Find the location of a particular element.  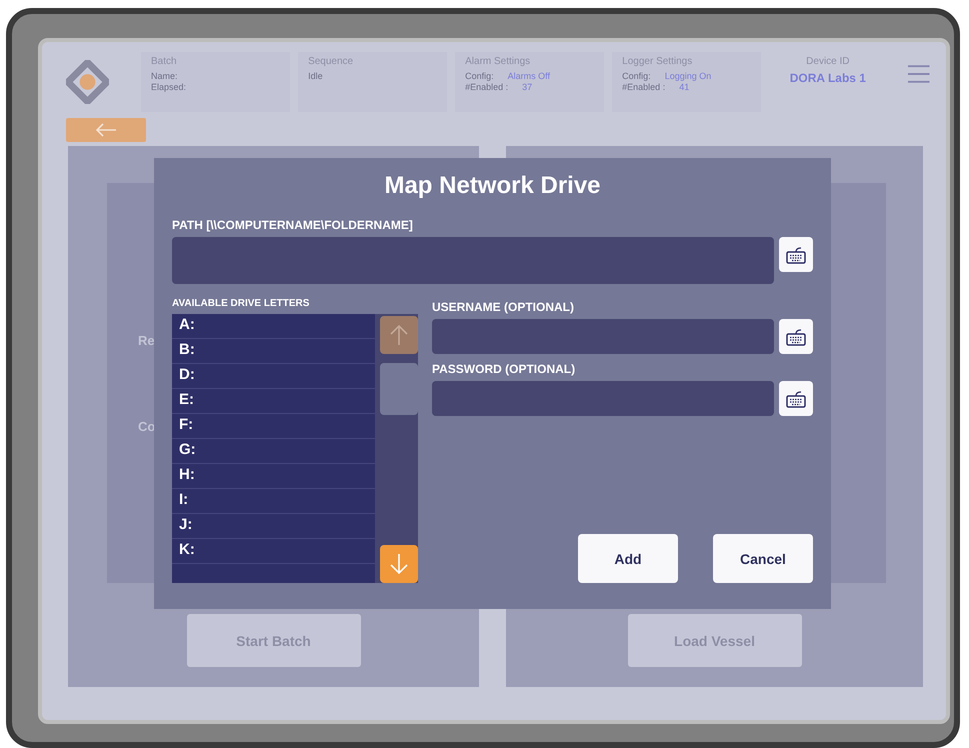

back-button is located at coordinates (106, 130).